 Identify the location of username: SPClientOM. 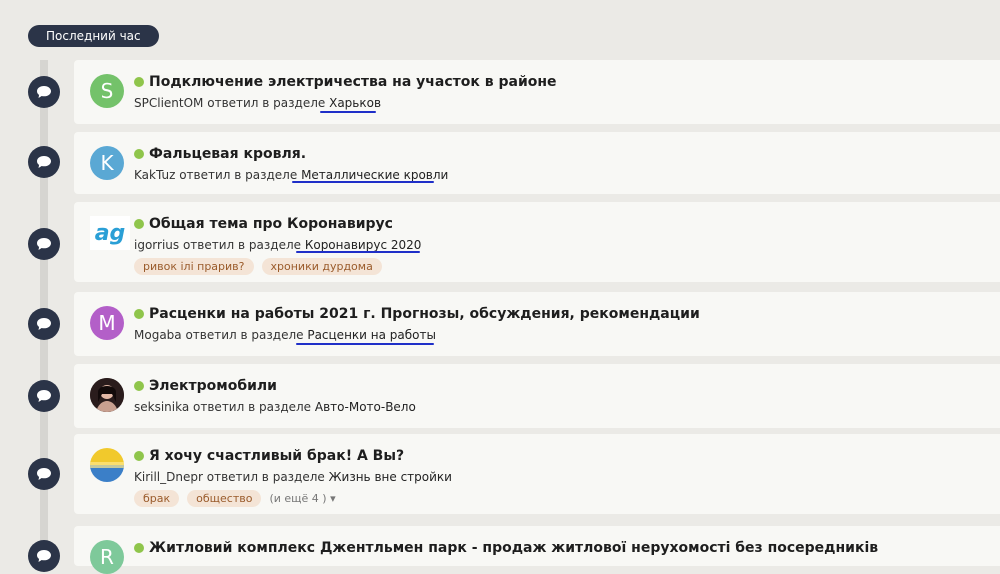
(168, 103).